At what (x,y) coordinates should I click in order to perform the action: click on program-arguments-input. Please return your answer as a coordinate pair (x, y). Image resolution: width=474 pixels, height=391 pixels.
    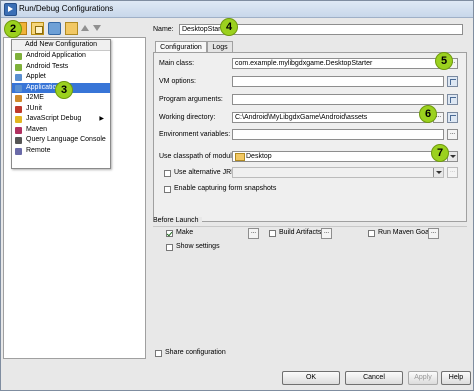
    Looking at the image, I should click on (338, 99).